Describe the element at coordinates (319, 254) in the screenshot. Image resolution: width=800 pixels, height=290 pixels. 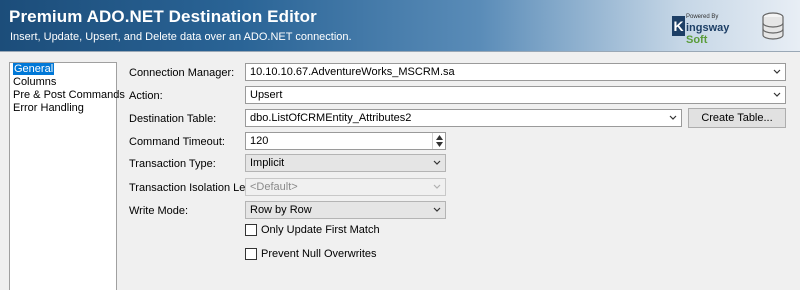
I see `prevent-null-overwrites-label: Prevent Null Overwrites` at that location.